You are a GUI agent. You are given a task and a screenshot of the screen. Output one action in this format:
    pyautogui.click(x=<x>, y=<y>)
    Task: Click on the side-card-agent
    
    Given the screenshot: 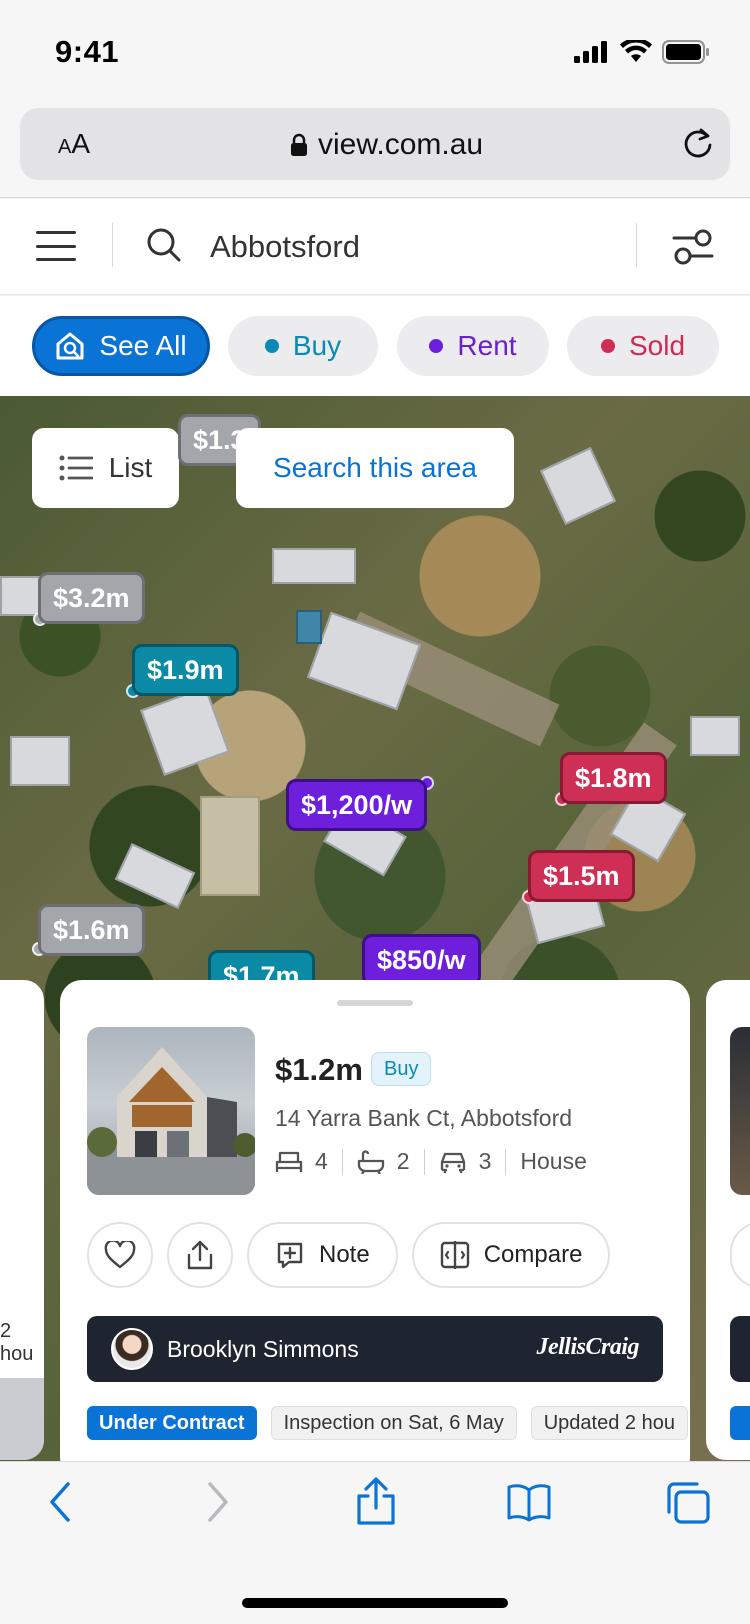 What is the action you would take?
    pyautogui.click(x=740, y=1349)
    